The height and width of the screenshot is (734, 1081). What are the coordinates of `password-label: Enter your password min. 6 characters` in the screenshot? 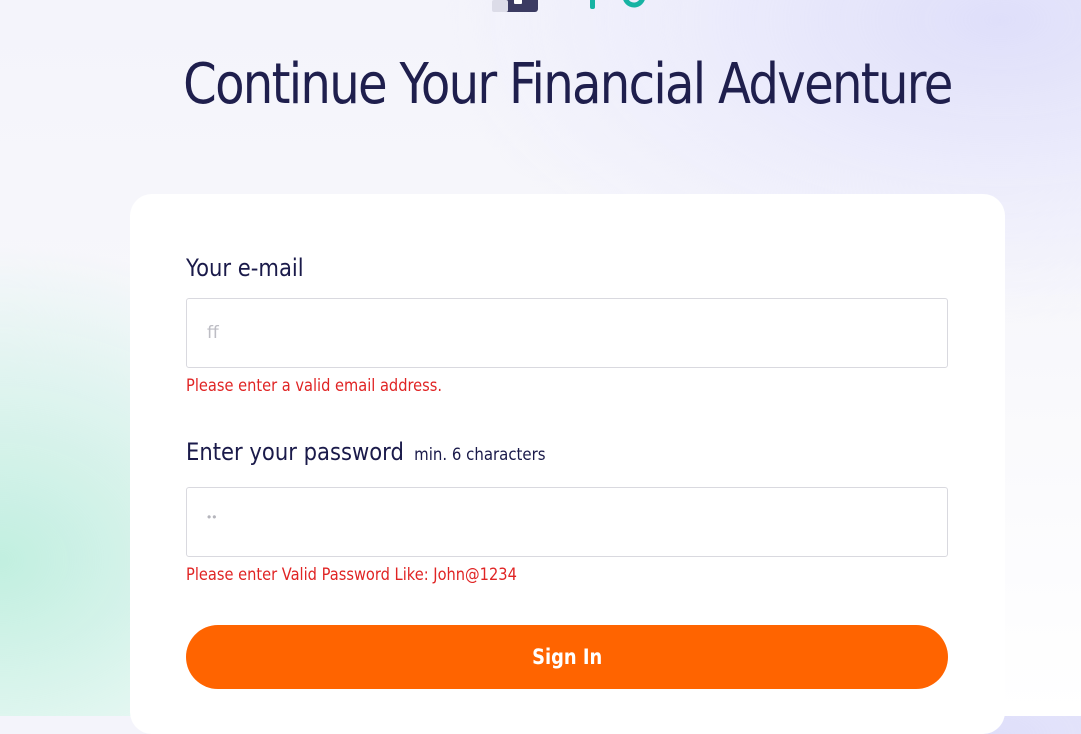 It's located at (366, 452).